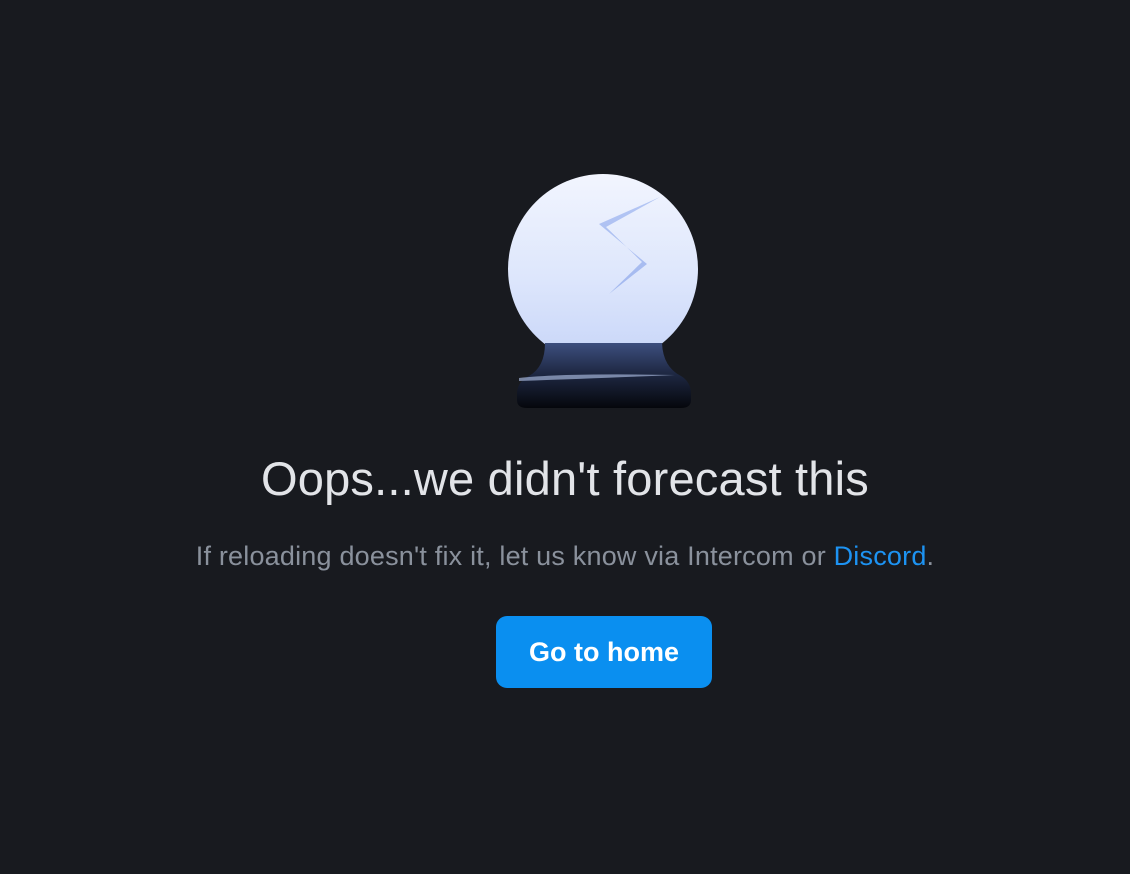  What do you see at coordinates (603, 291) in the screenshot?
I see `cracked-crystal-ball-icon` at bounding box center [603, 291].